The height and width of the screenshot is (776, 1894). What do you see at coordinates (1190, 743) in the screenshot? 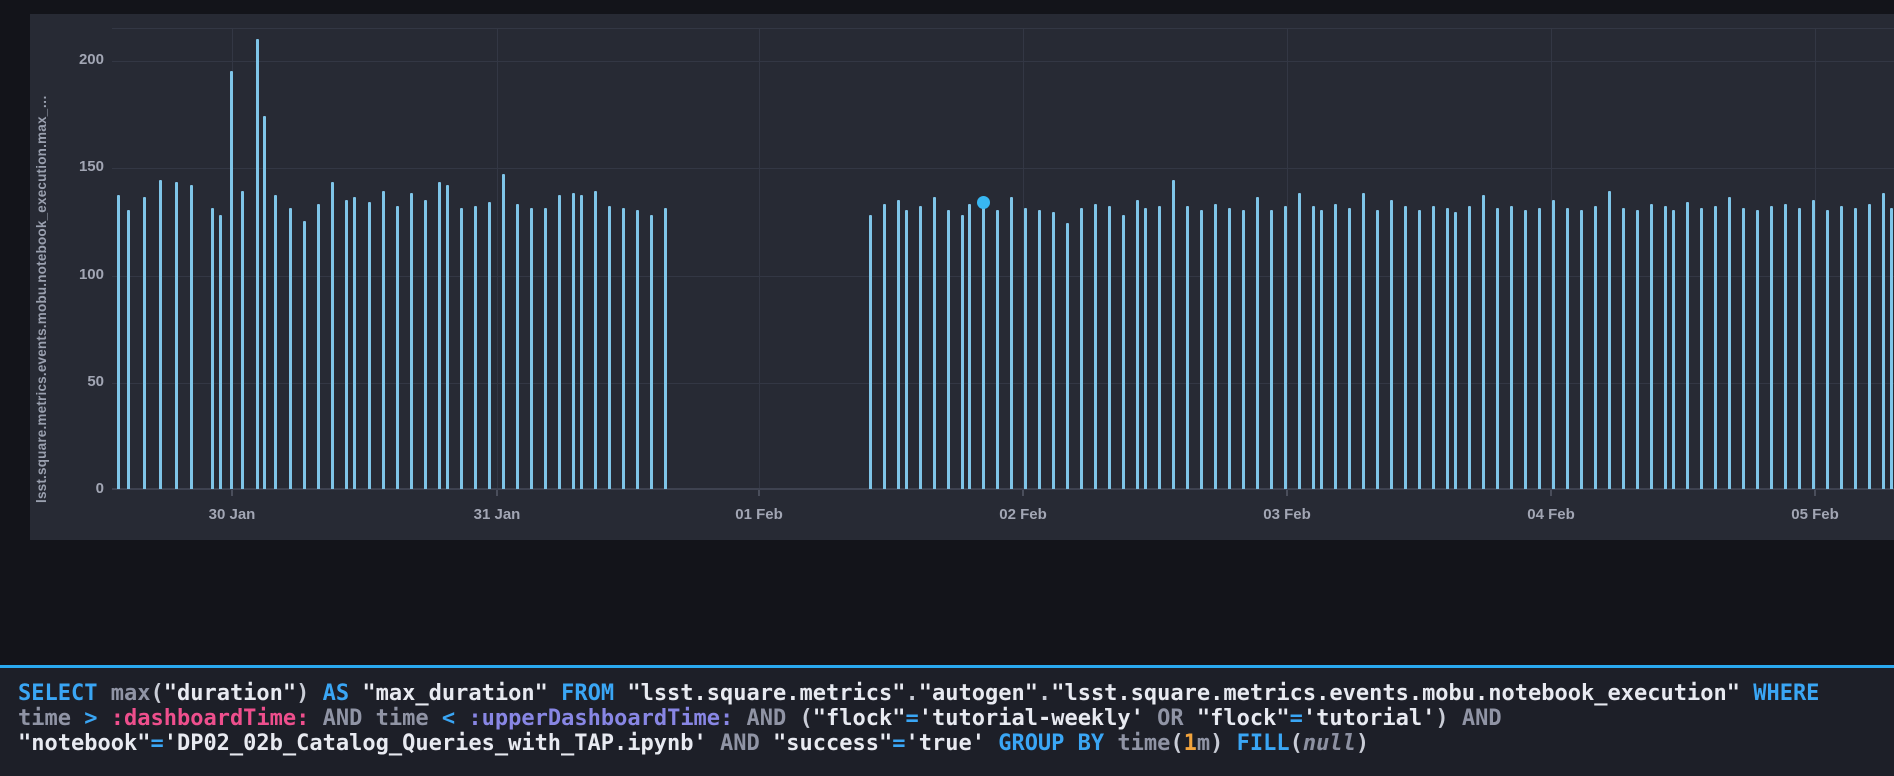
I see `query-token-num: 1` at bounding box center [1190, 743].